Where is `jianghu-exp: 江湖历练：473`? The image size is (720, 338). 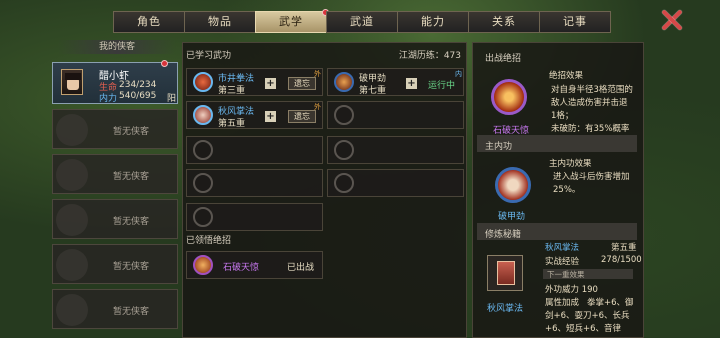 jianghu-exp: 江湖历练：473 is located at coordinates (429, 56).